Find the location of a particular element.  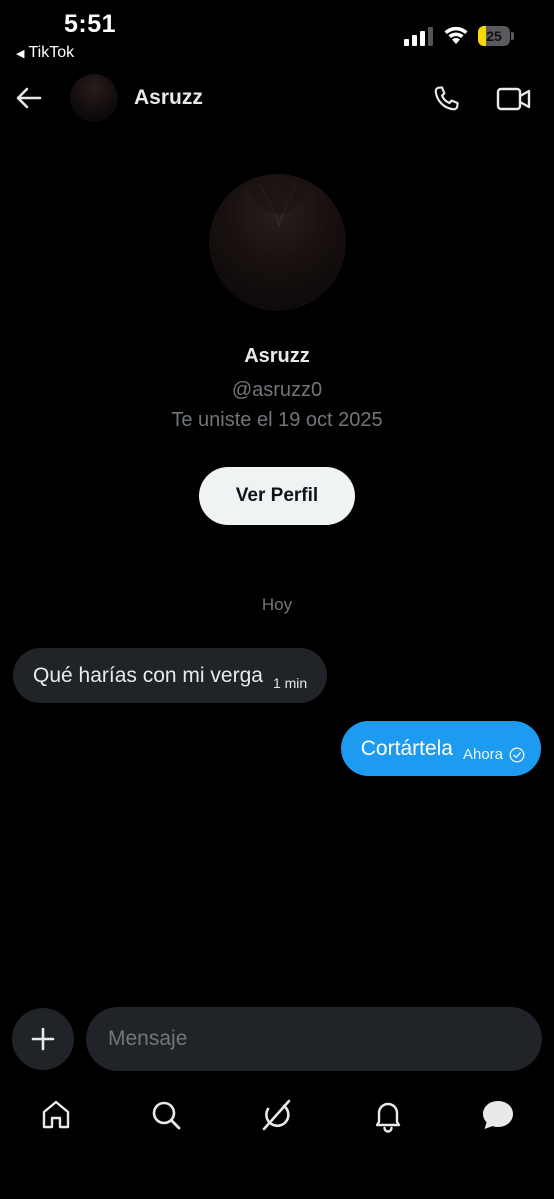

profile-avatar is located at coordinates (277, 242).